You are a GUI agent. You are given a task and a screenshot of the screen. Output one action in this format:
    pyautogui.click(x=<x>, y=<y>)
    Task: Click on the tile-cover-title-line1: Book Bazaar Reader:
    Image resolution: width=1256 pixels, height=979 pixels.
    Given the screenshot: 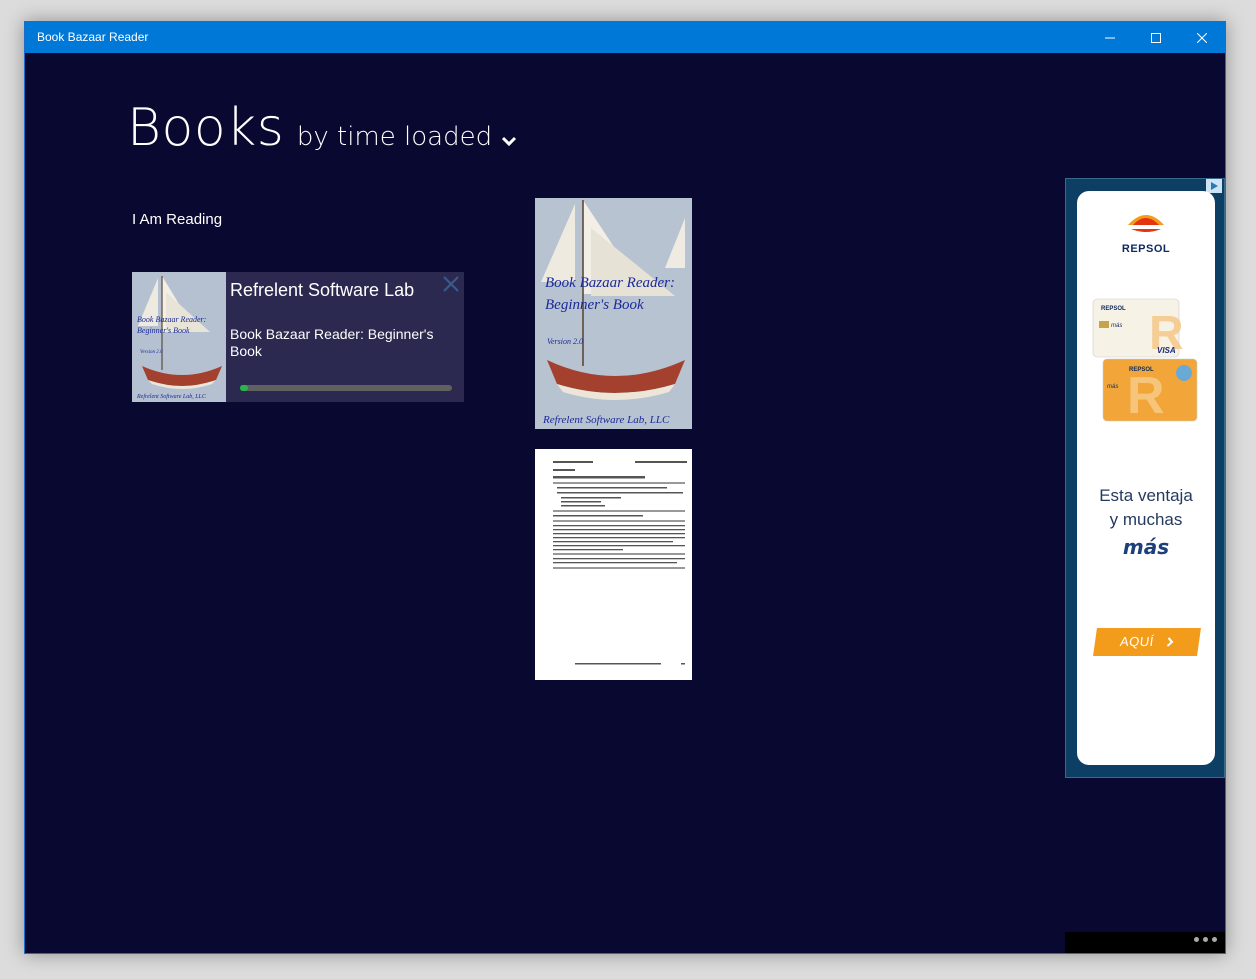 What is the action you would take?
    pyautogui.click(x=610, y=283)
    